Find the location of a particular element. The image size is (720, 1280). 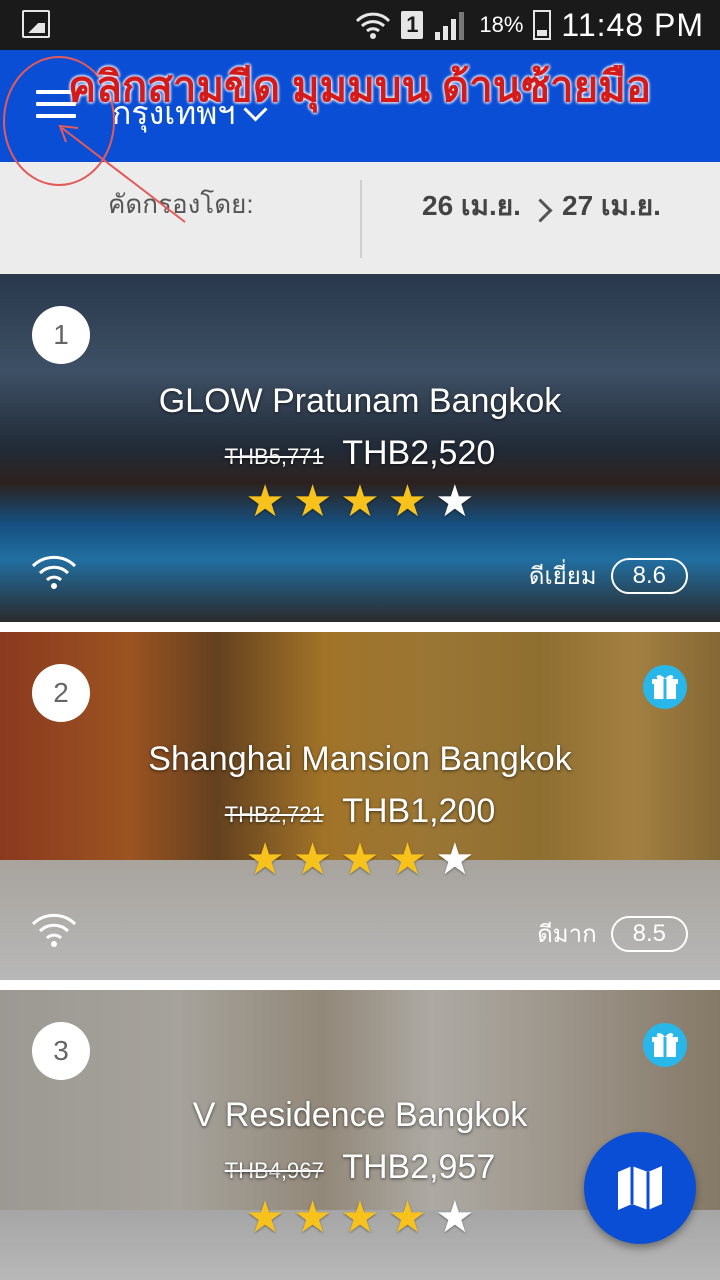

battery-percent: 18% is located at coordinates (501, 24).